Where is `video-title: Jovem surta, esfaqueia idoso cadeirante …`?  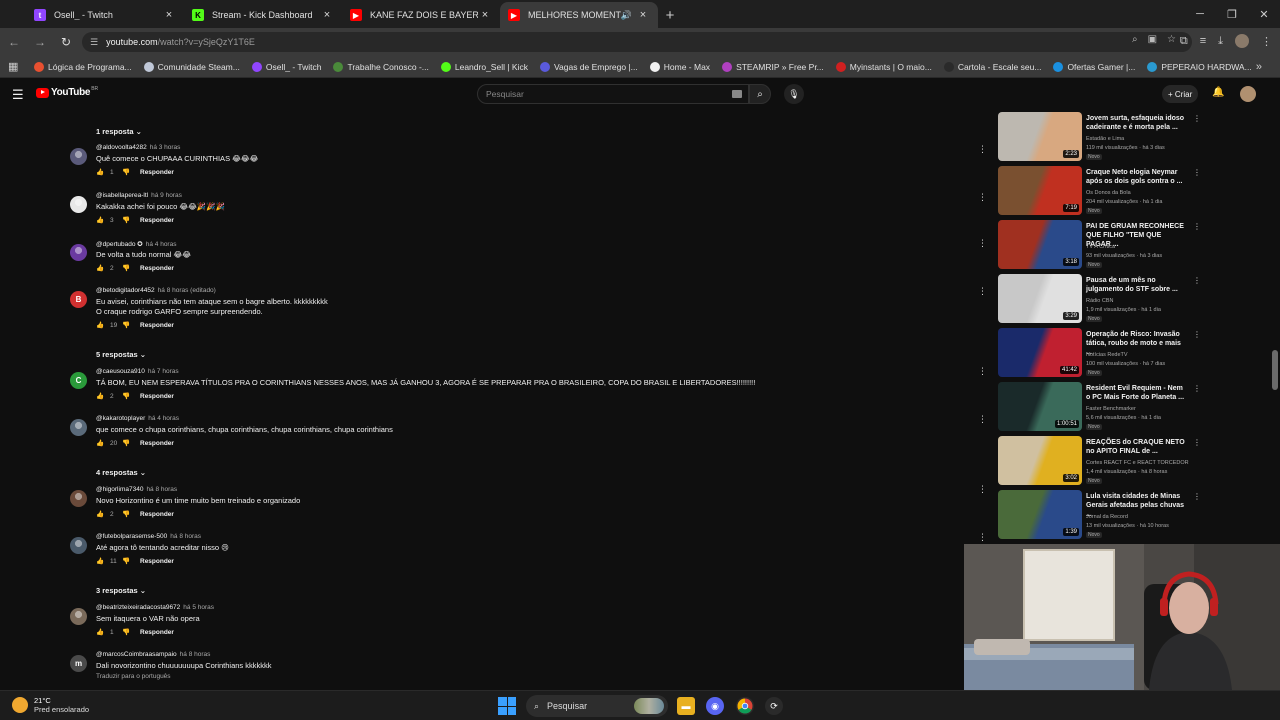 video-title: Jovem surta, esfaqueia idoso cadeirante … is located at coordinates (1136, 123).